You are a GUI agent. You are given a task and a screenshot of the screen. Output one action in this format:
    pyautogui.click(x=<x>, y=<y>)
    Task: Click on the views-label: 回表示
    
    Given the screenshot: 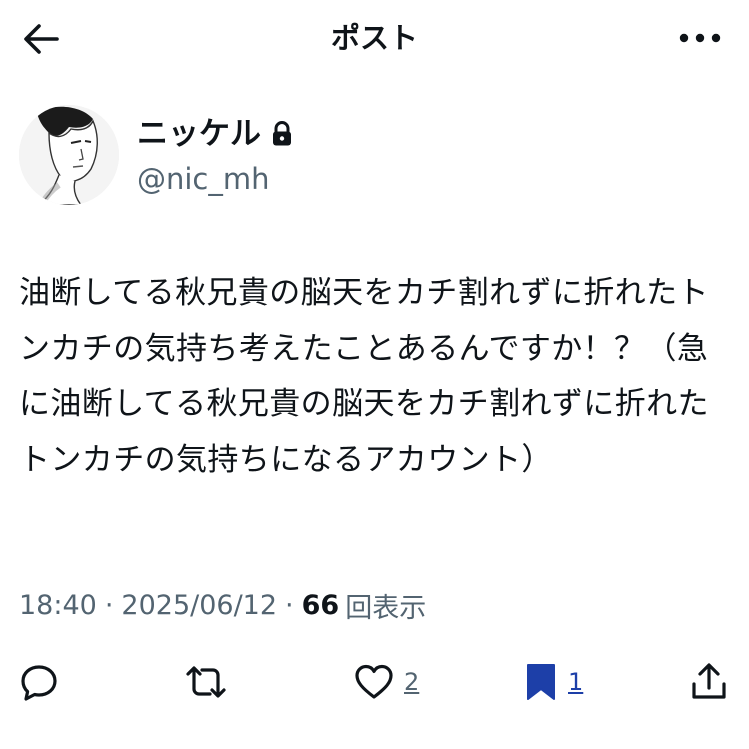 What is the action you would take?
    pyautogui.click(x=386, y=608)
    